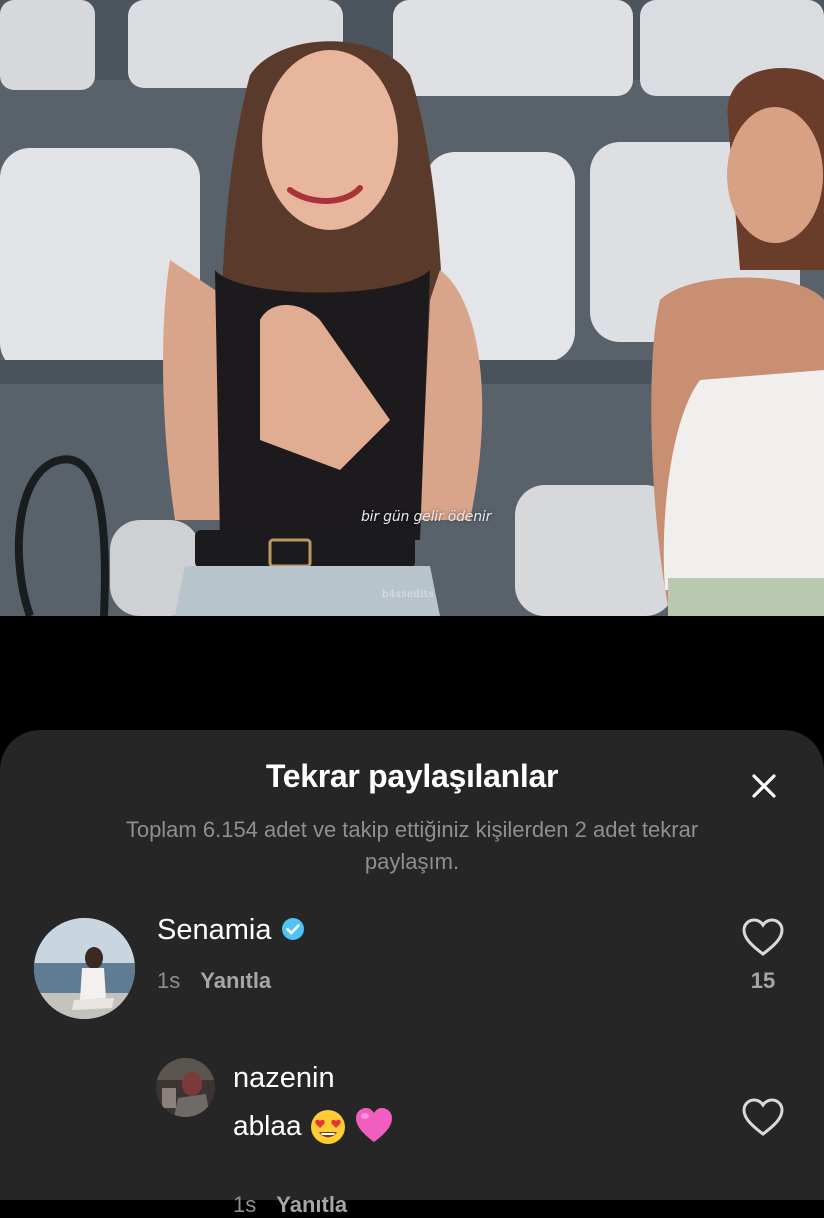 This screenshot has height=1218, width=824. I want to click on close-button, so click(764, 786).